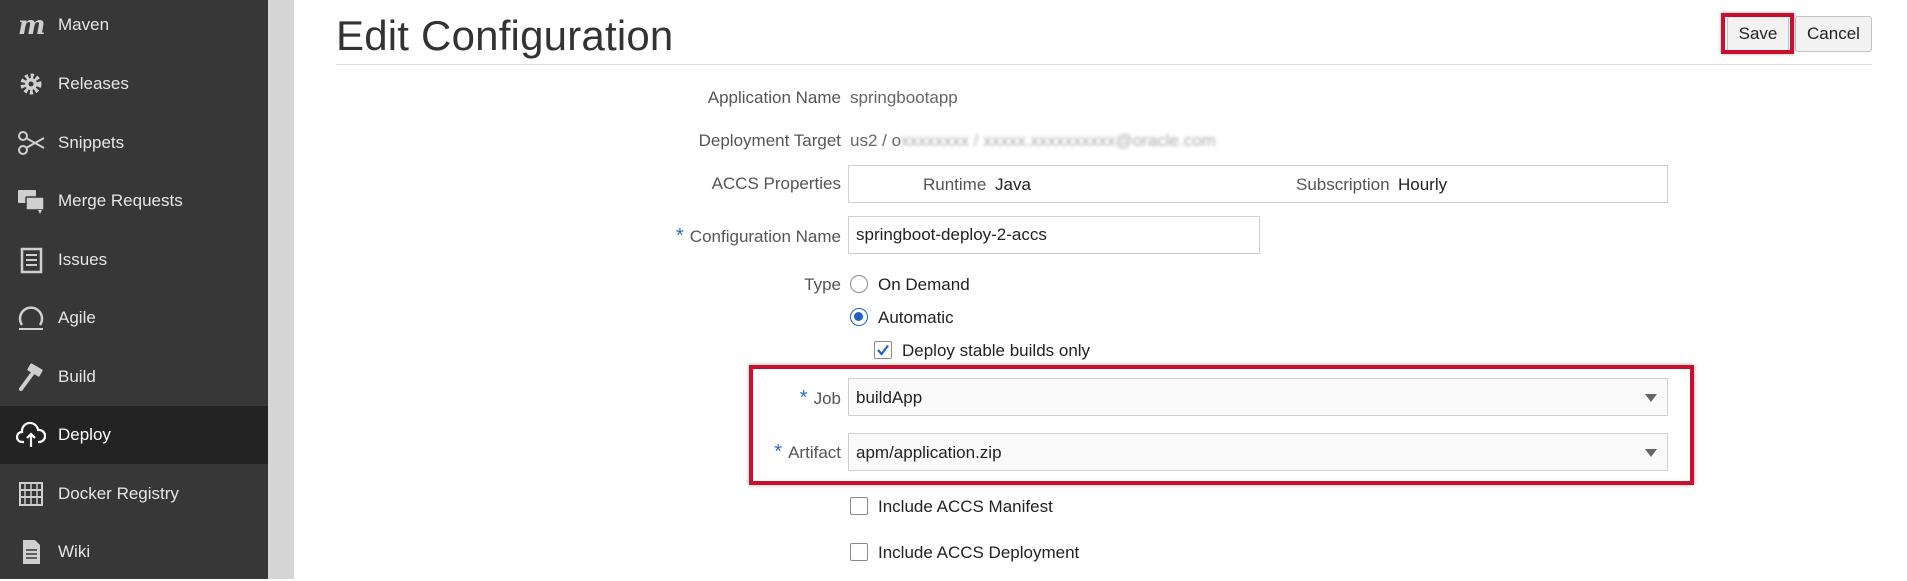 The height and width of the screenshot is (581, 1907). What do you see at coordinates (31, 260) in the screenshot?
I see `clipboard-icon` at bounding box center [31, 260].